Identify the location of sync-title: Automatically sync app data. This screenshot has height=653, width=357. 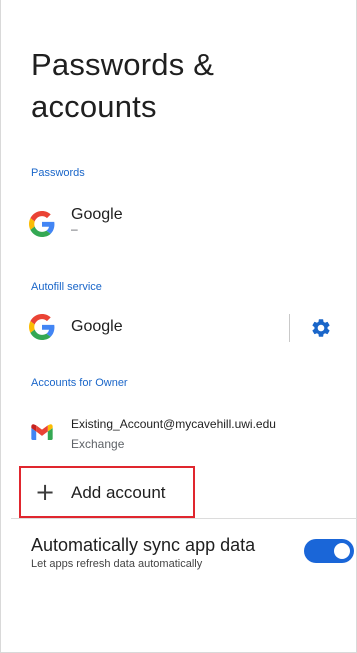
(143, 545).